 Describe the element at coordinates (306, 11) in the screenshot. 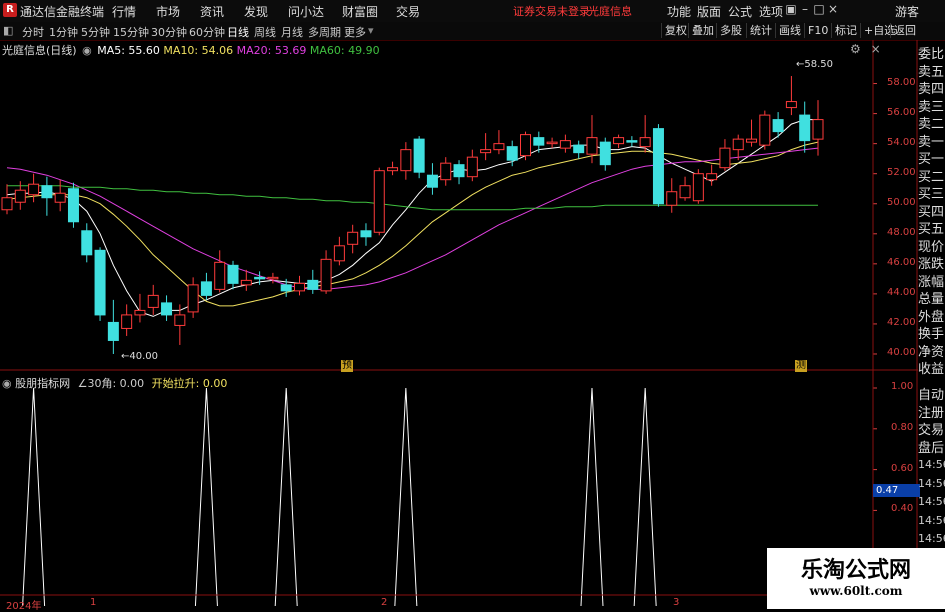

I see `menu-item-ask-xiaoda: 问小达` at that location.